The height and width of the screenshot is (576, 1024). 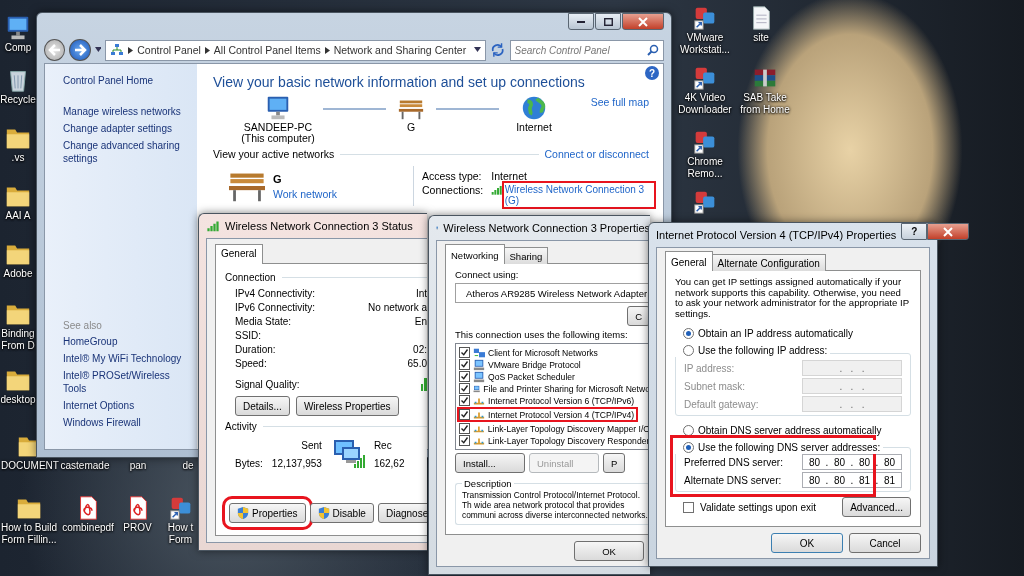 I want to click on field-value: En, so click(x=420, y=321).